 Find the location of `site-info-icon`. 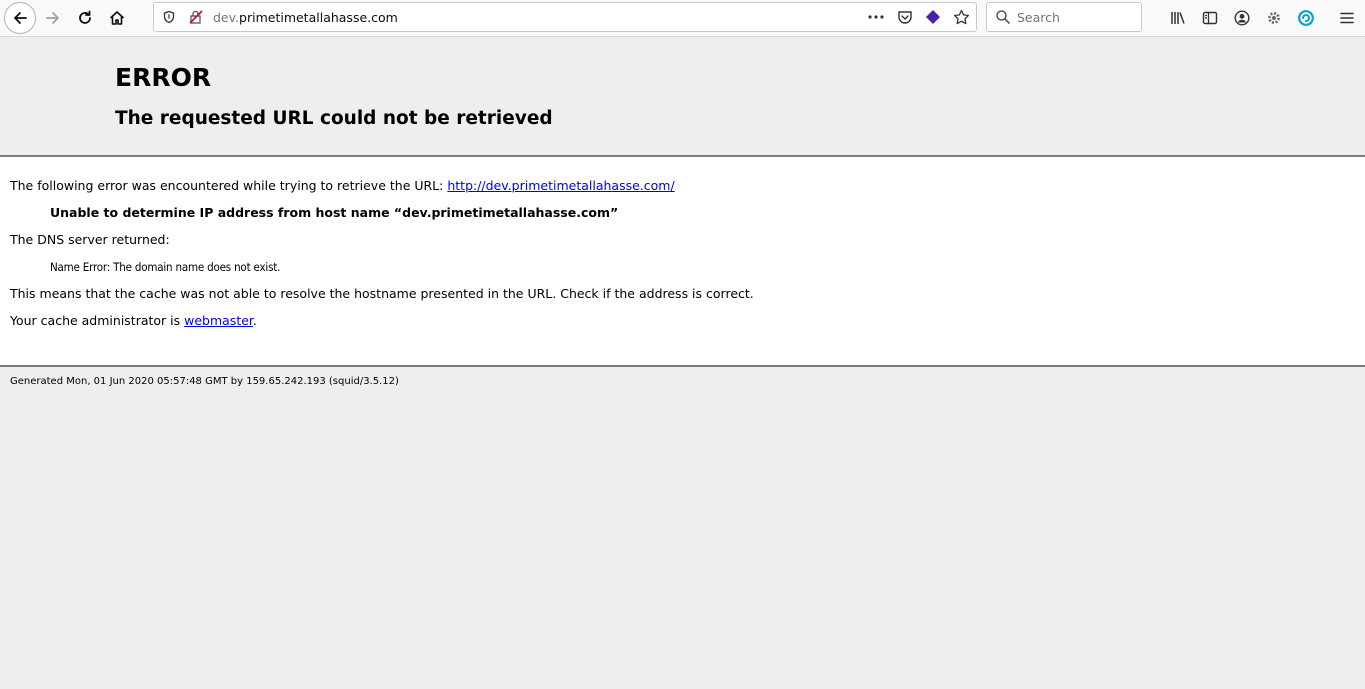

site-info-icon is located at coordinates (169, 17).